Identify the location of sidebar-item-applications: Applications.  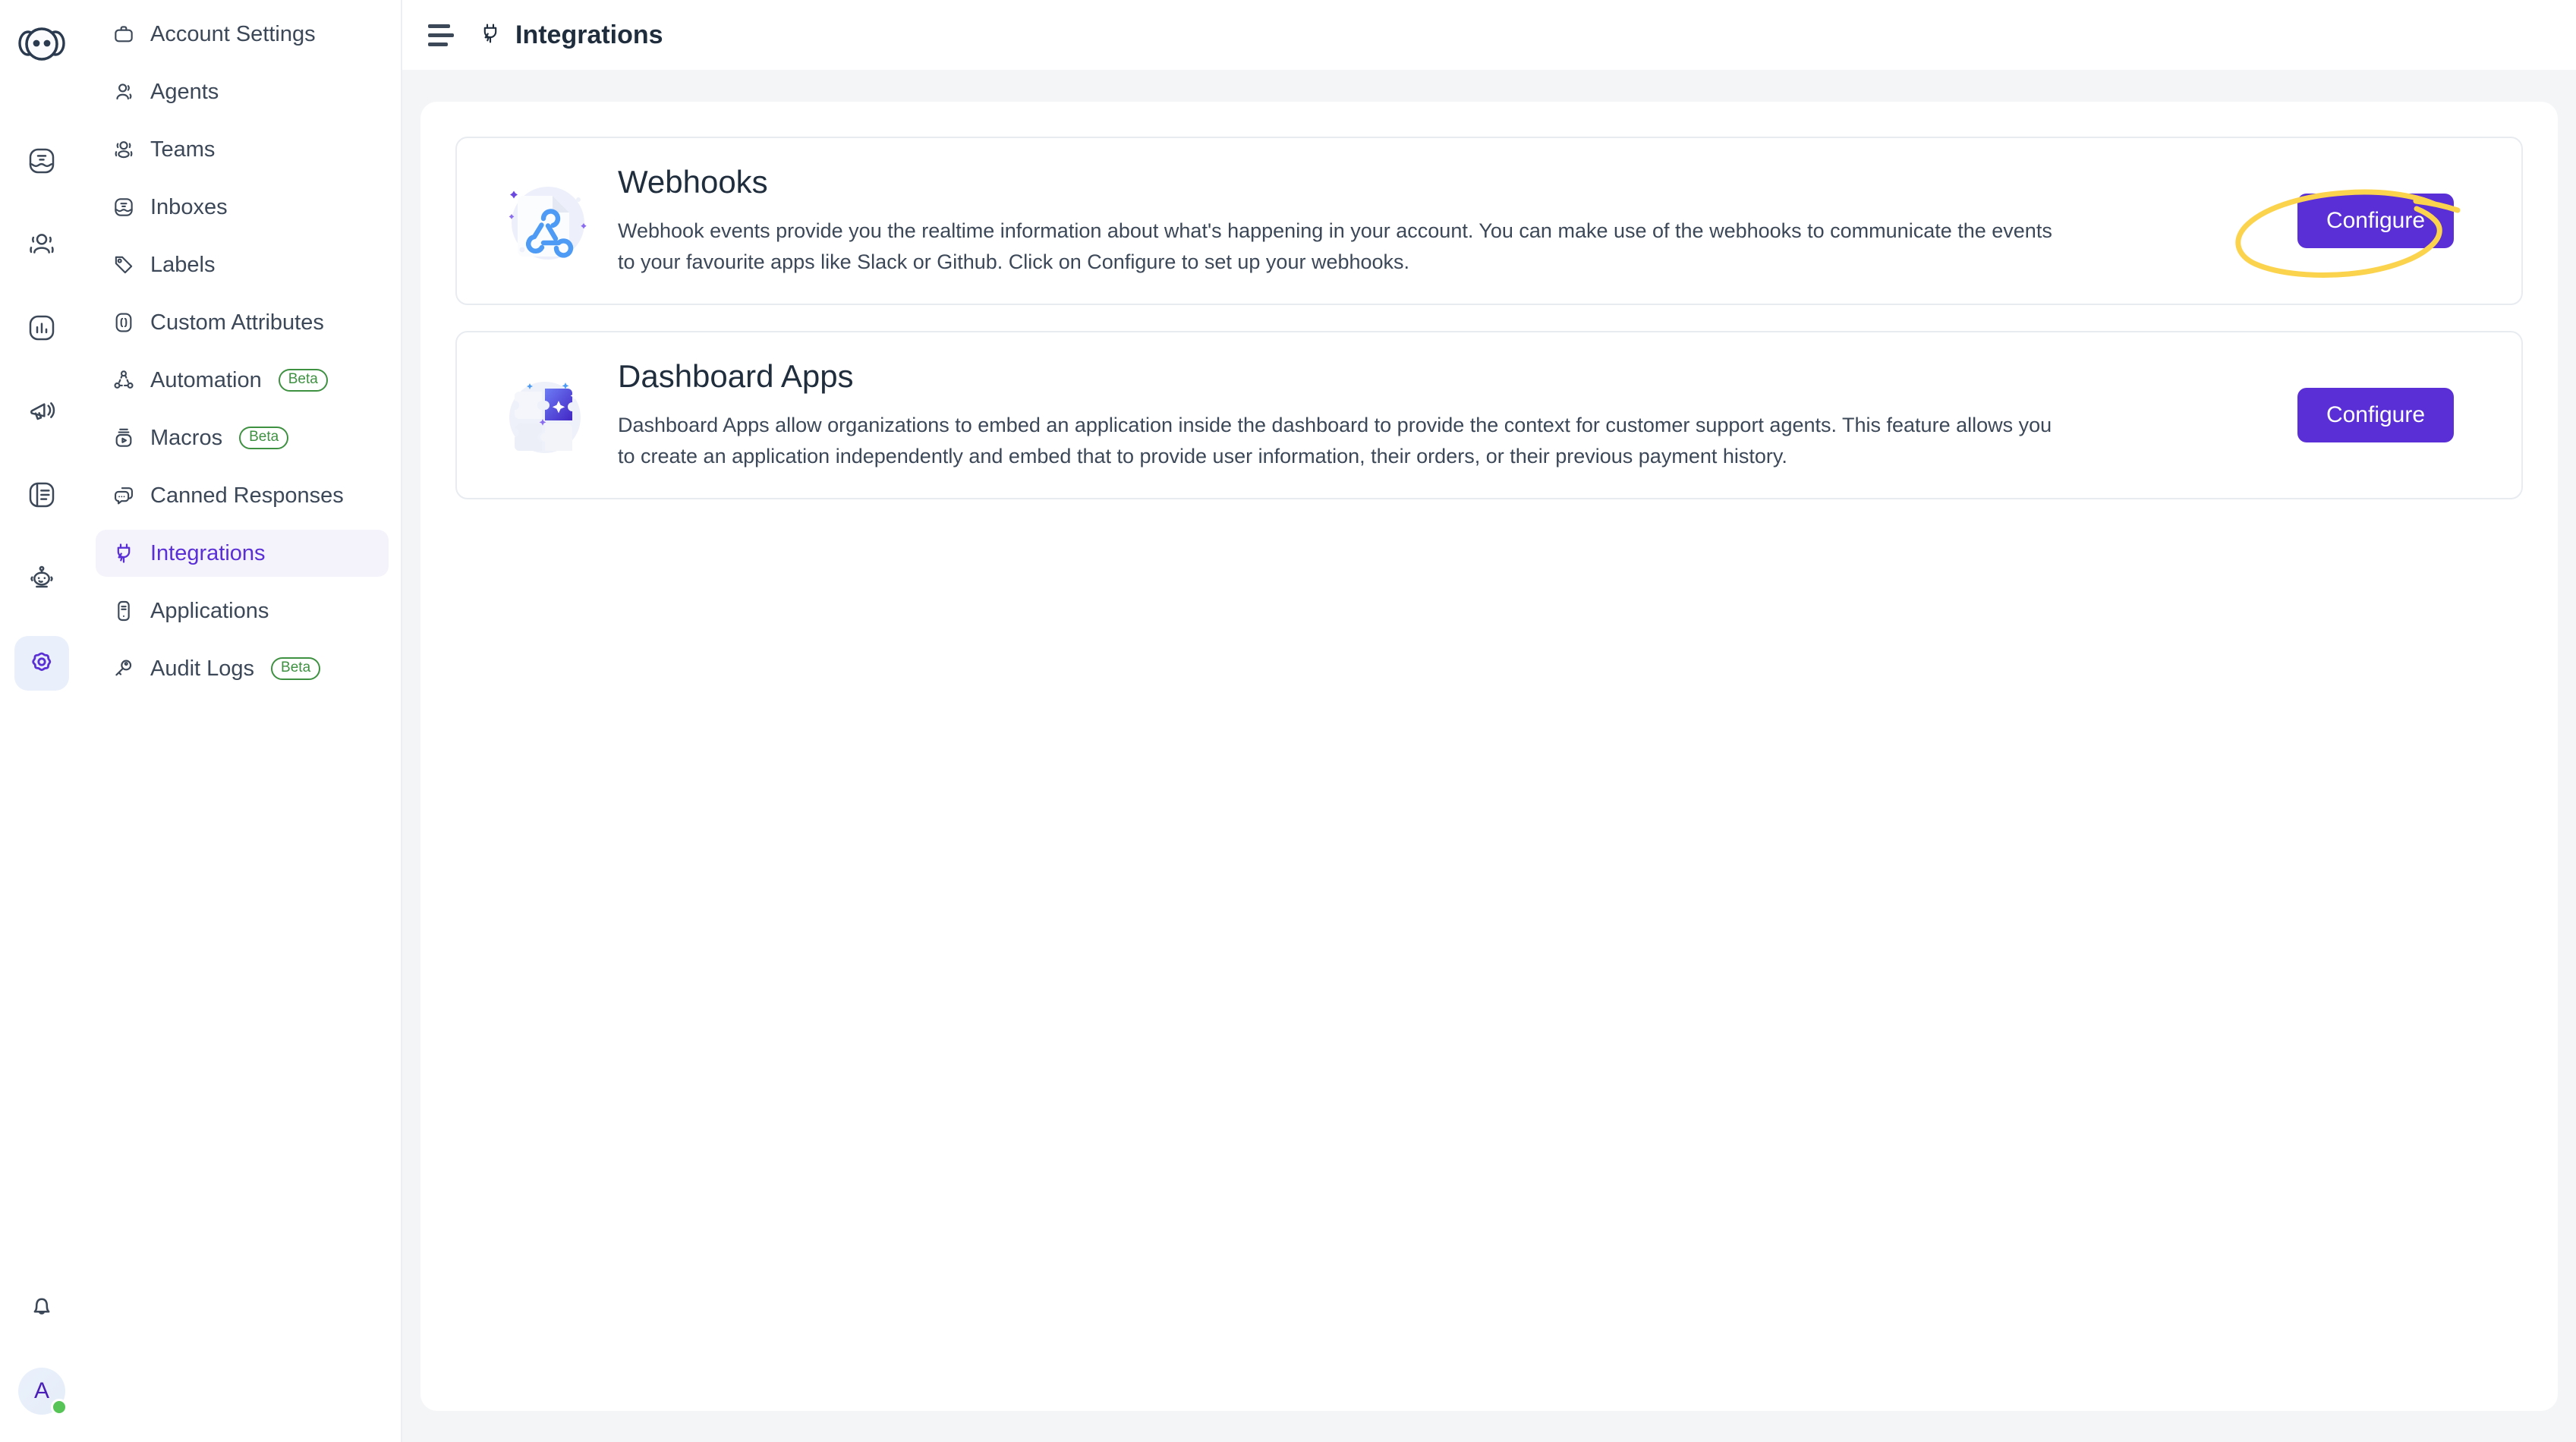
(242, 610).